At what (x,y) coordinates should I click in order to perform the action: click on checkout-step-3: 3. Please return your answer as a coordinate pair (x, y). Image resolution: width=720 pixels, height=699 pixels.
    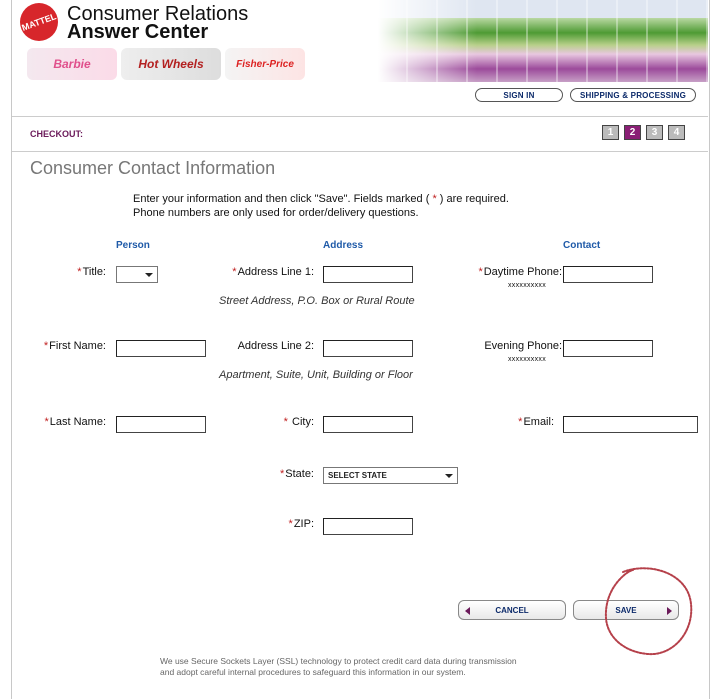
    Looking at the image, I should click on (654, 132).